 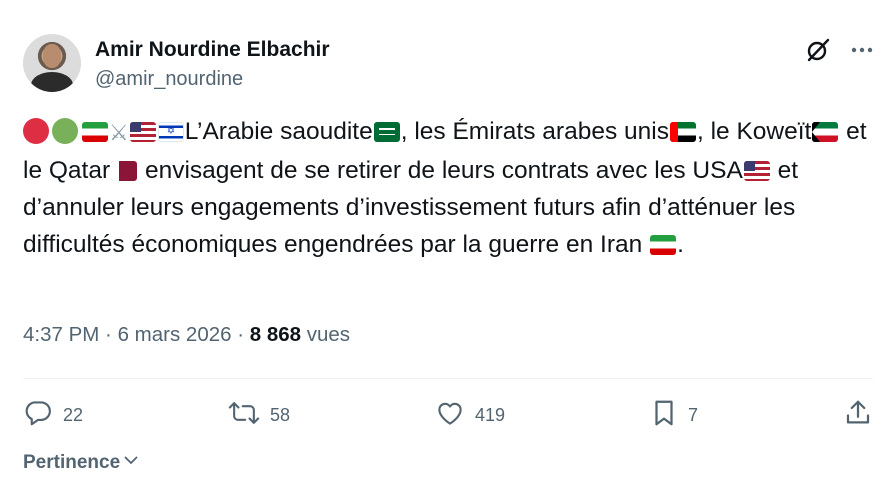 I want to click on views-label: vues, so click(x=326, y=334).